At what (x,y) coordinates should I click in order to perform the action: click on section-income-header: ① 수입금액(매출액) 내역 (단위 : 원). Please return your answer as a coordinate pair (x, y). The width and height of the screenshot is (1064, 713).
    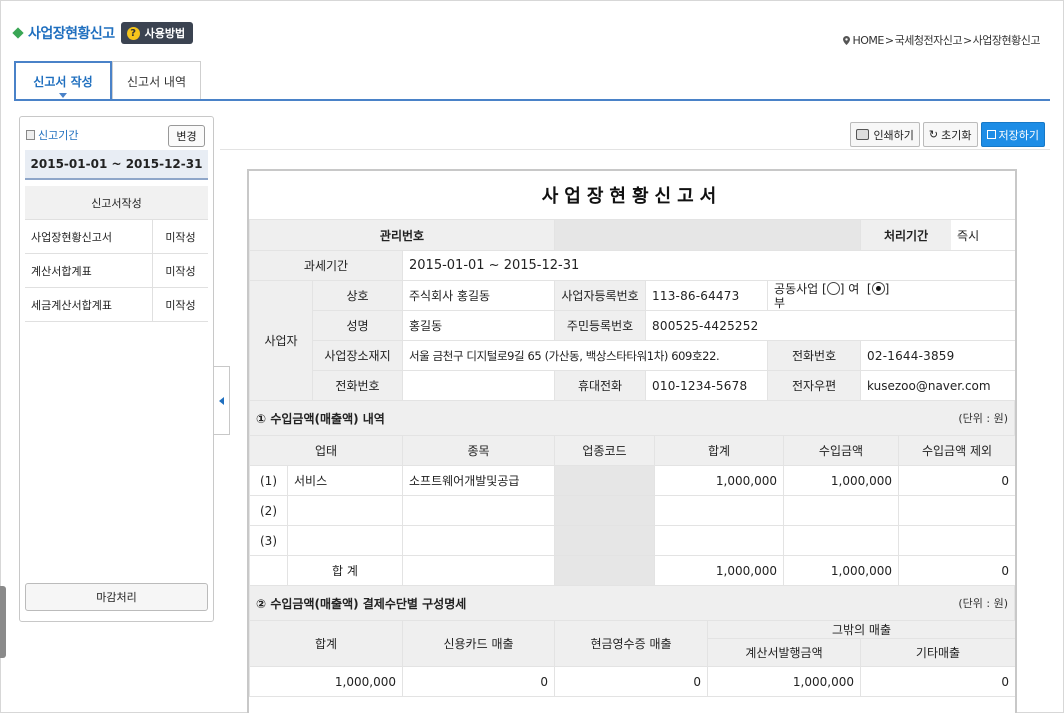
    Looking at the image, I should click on (632, 418).